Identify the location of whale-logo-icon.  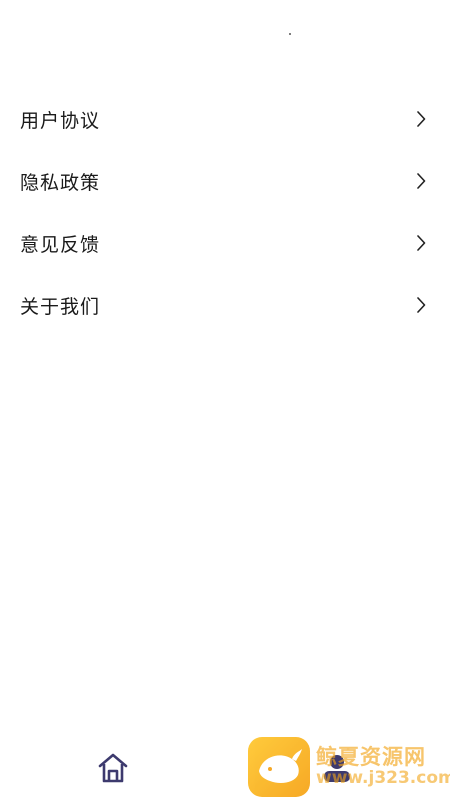
(279, 767).